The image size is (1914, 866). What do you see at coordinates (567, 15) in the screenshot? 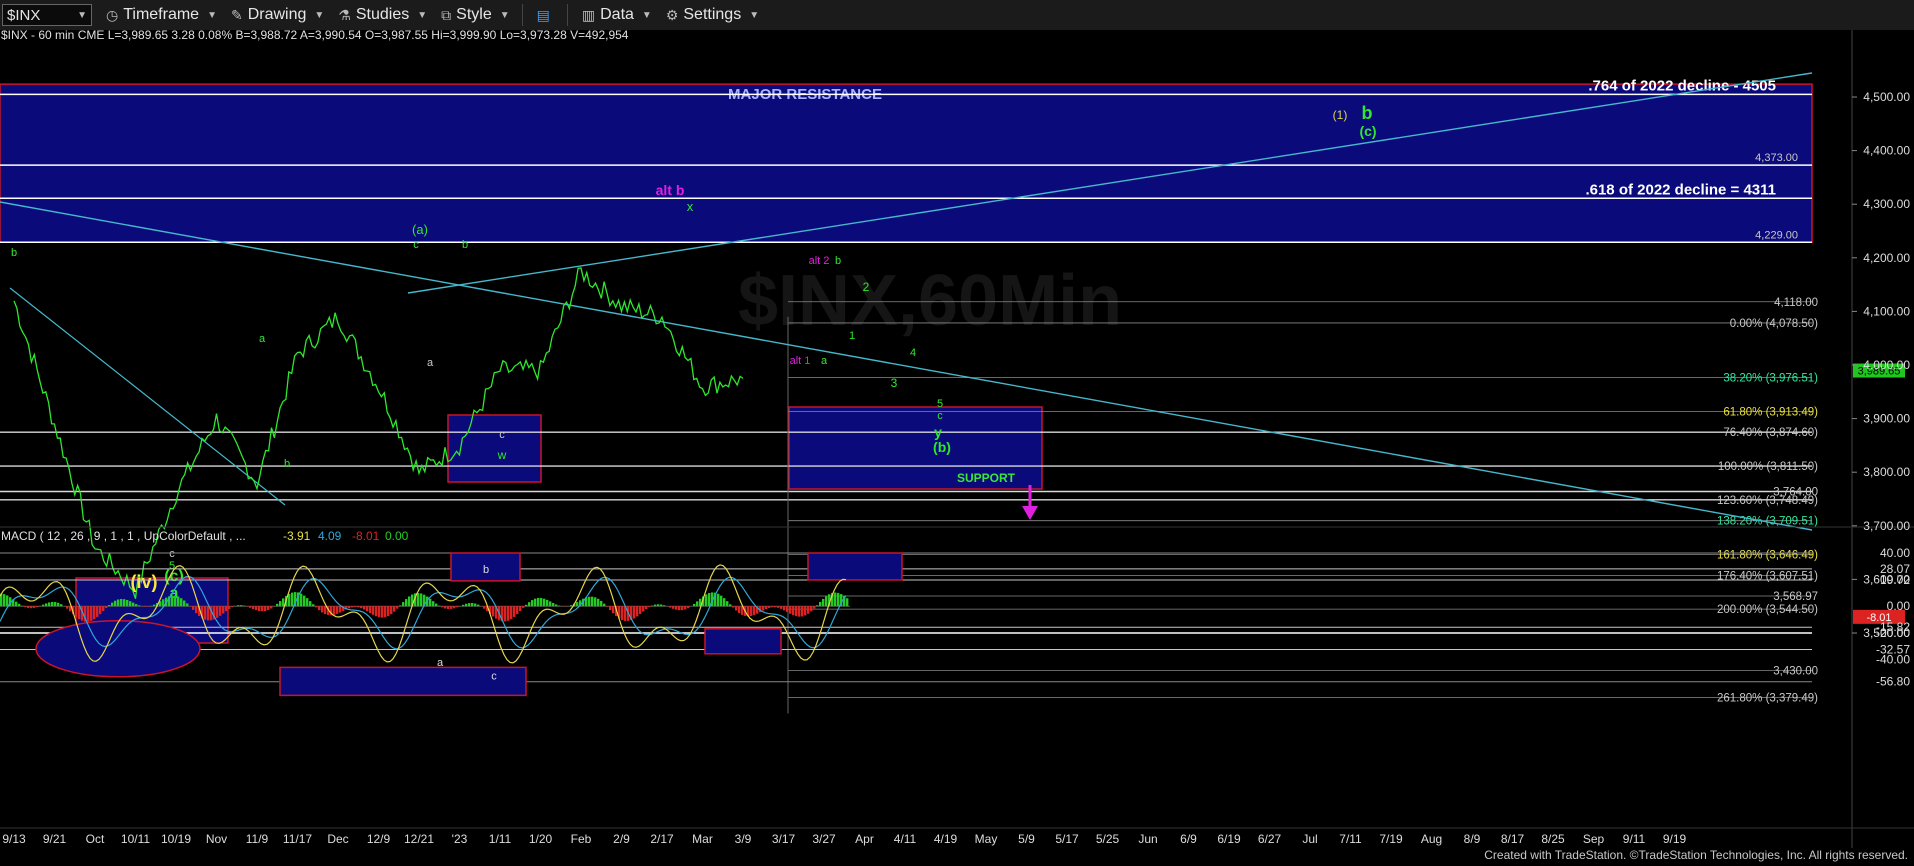
I see `toolbar-divider` at bounding box center [567, 15].